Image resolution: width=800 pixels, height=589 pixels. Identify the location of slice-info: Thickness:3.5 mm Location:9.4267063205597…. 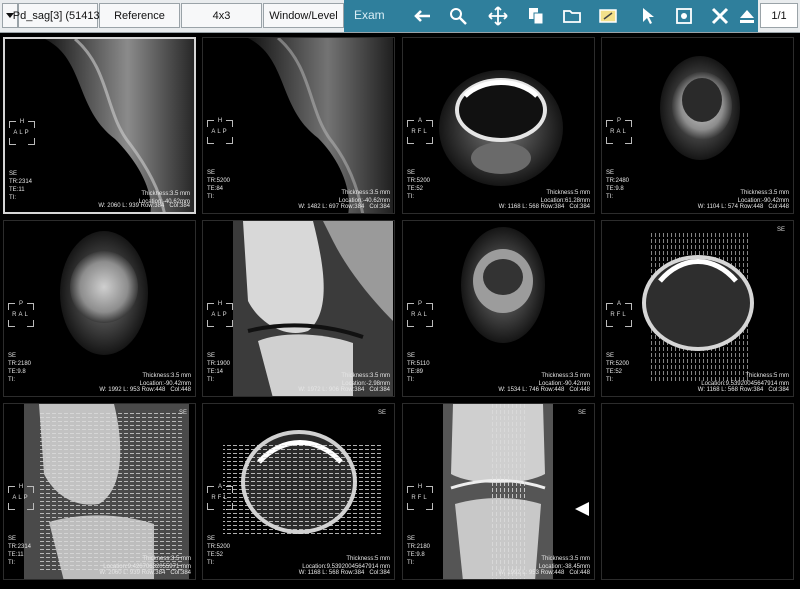
(147, 563).